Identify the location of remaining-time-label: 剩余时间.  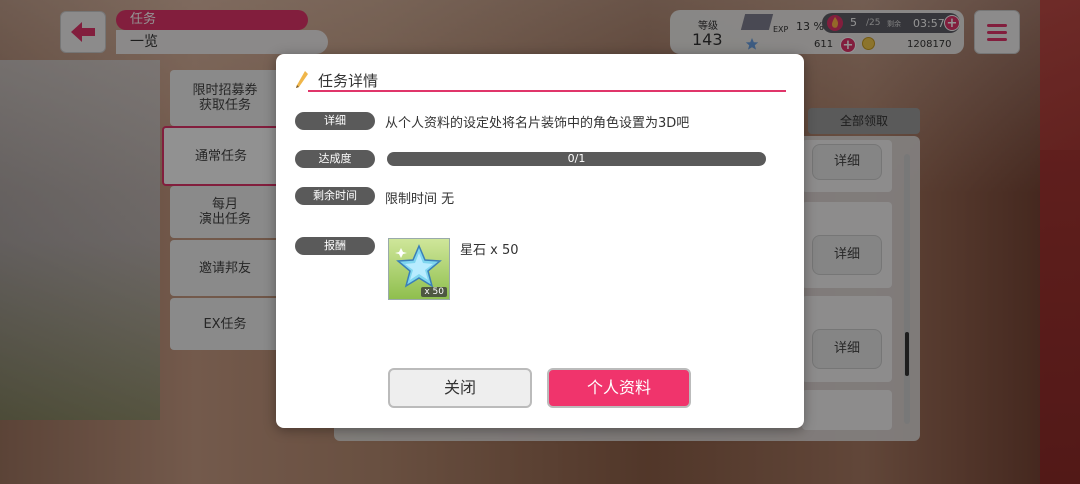
(335, 196).